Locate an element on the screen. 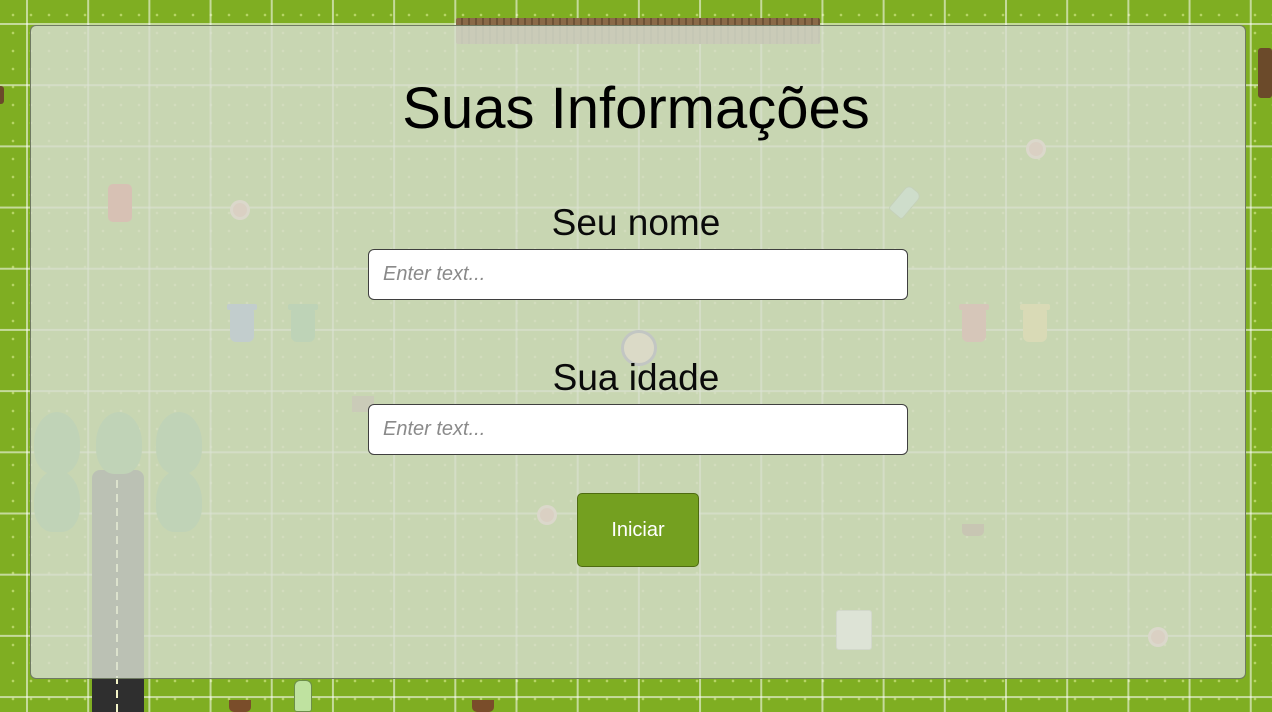 The image size is (1272, 712). start-button: Iniciar is located at coordinates (638, 530).